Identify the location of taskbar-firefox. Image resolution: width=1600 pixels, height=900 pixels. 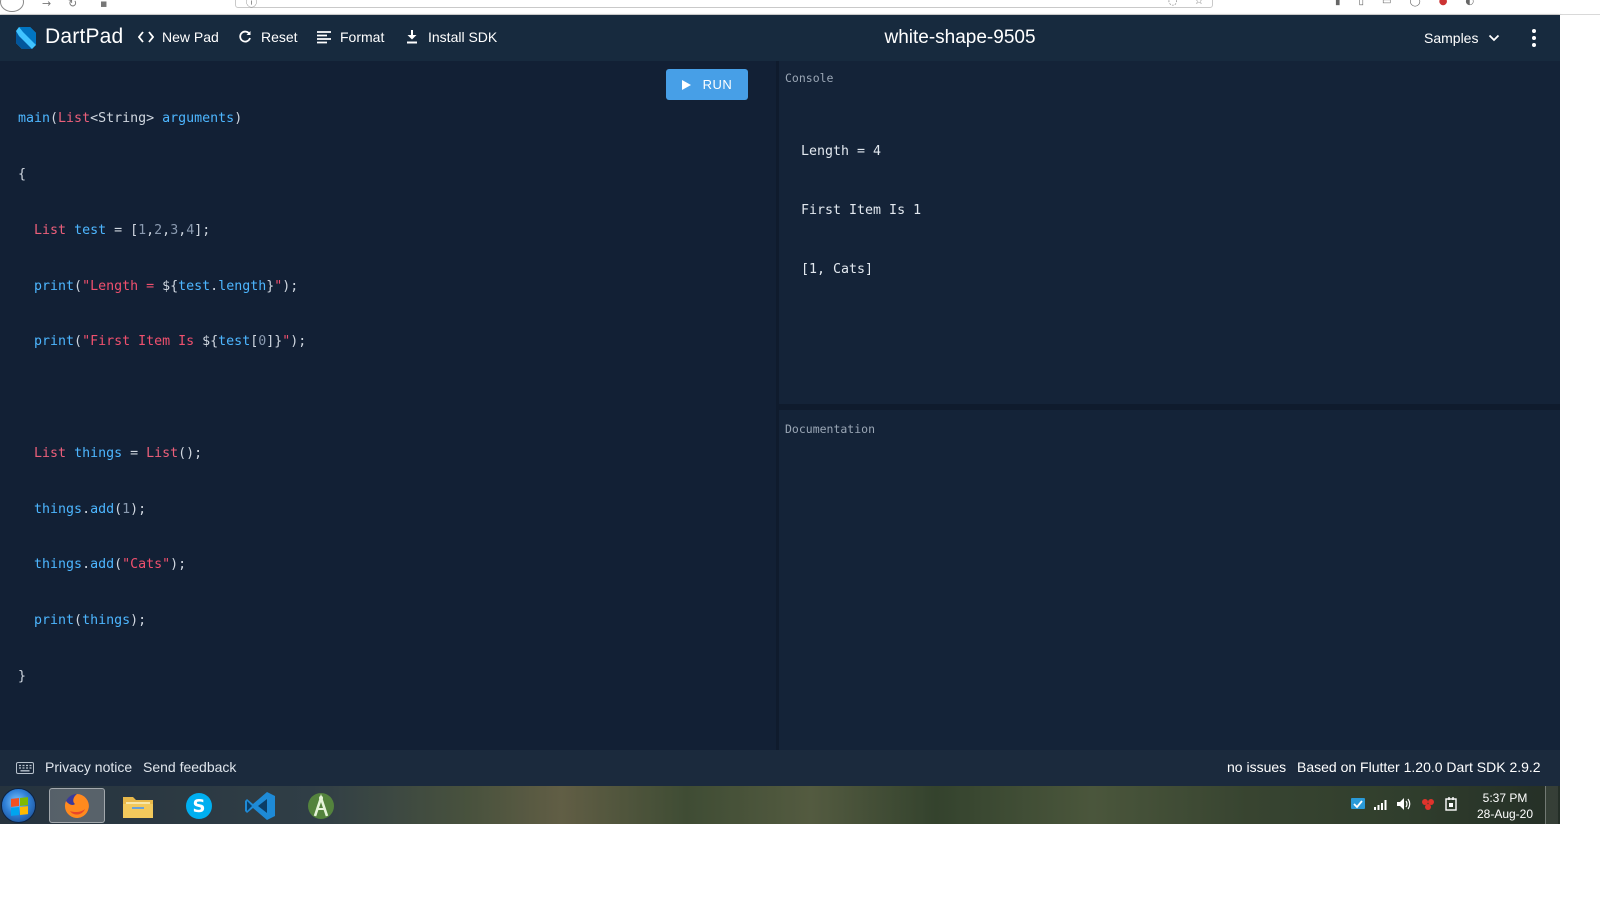
(77, 805).